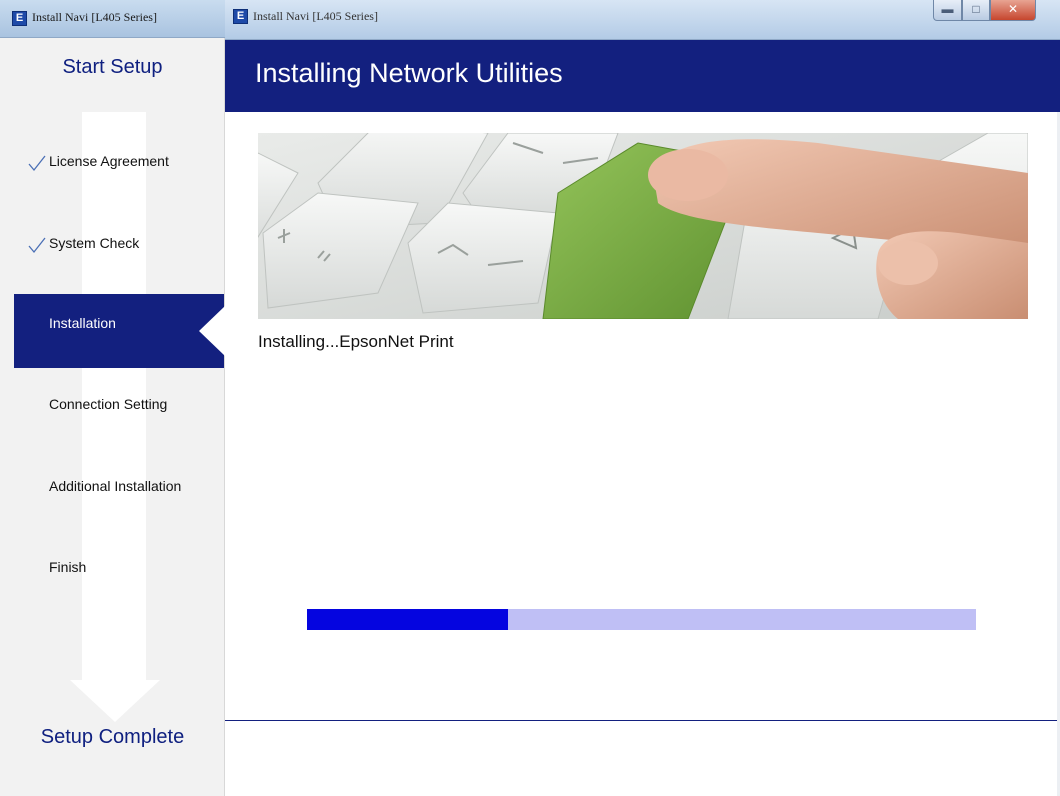 The image size is (1060, 796). I want to click on side-window-titlebar: E Install Navi [L405 Series], so click(112, 19).